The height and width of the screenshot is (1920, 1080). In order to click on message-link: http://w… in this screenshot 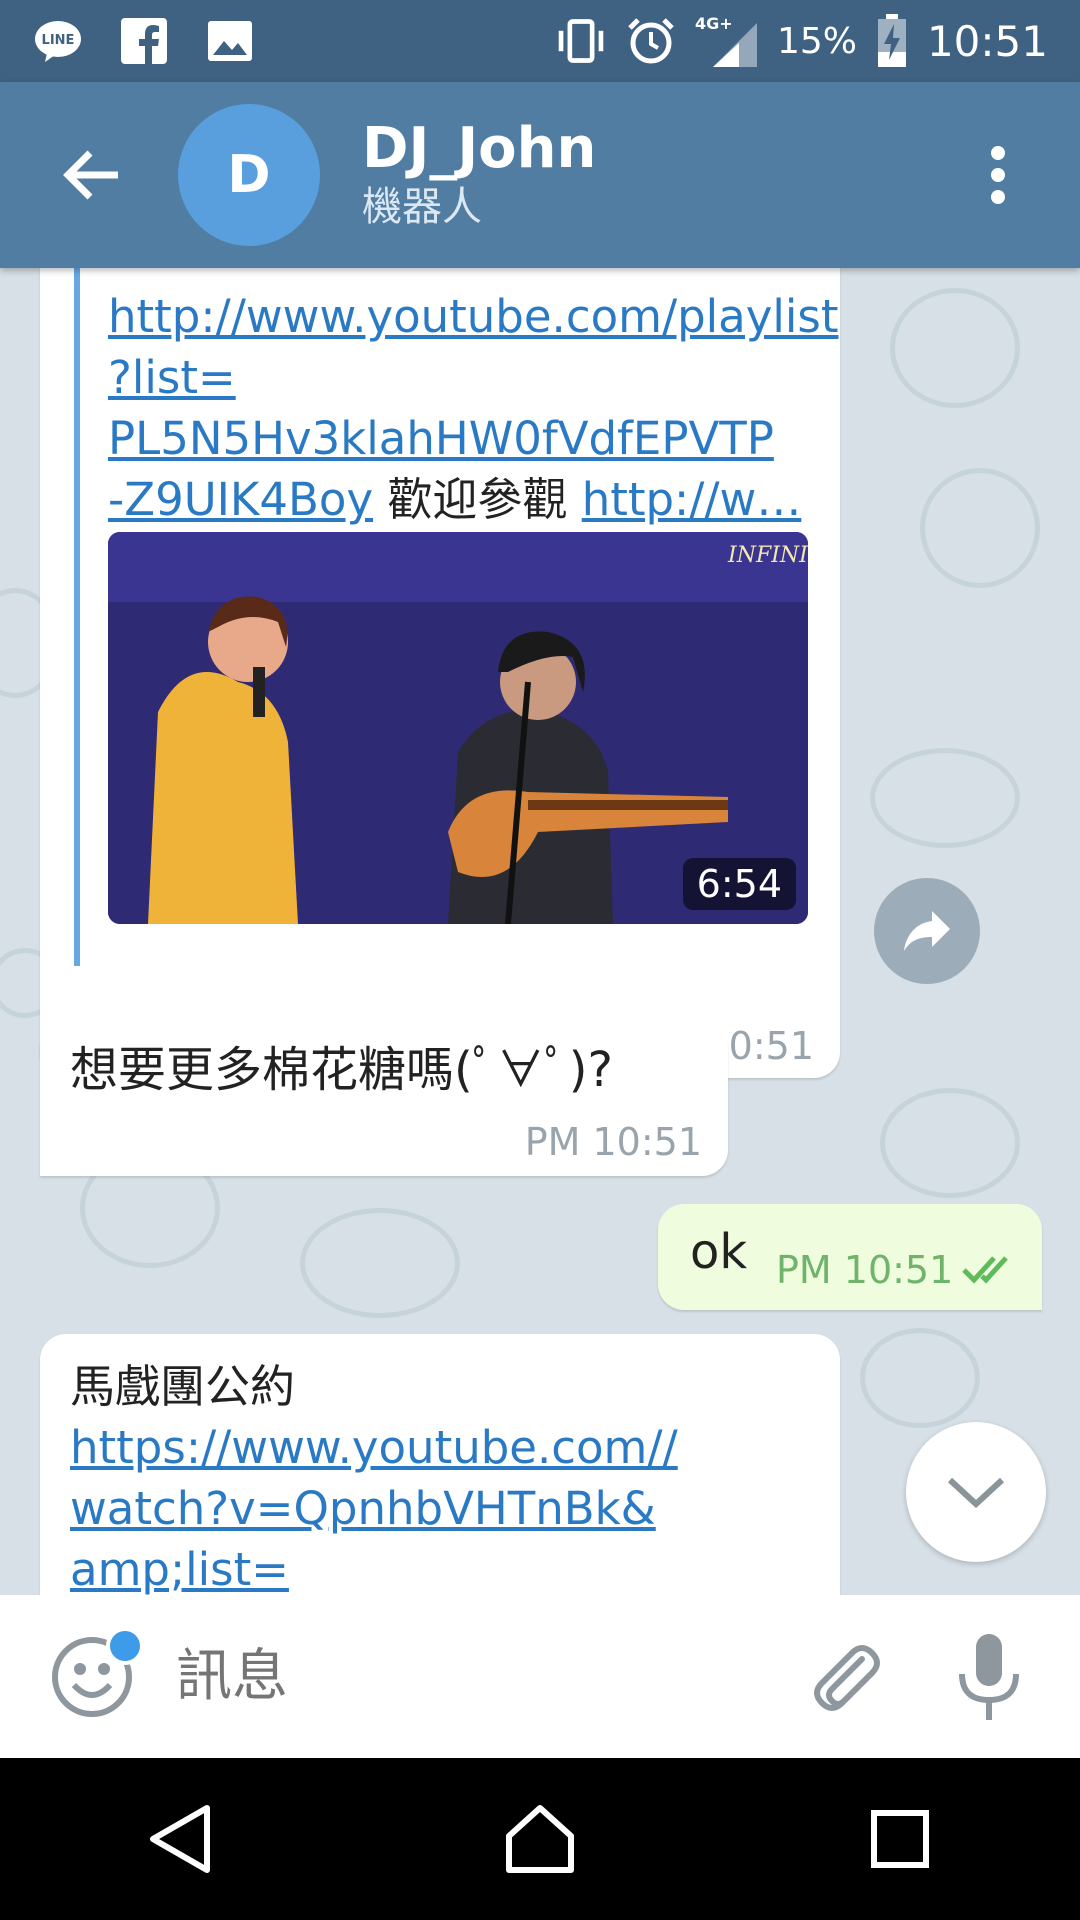, I will do `click(692, 499)`.